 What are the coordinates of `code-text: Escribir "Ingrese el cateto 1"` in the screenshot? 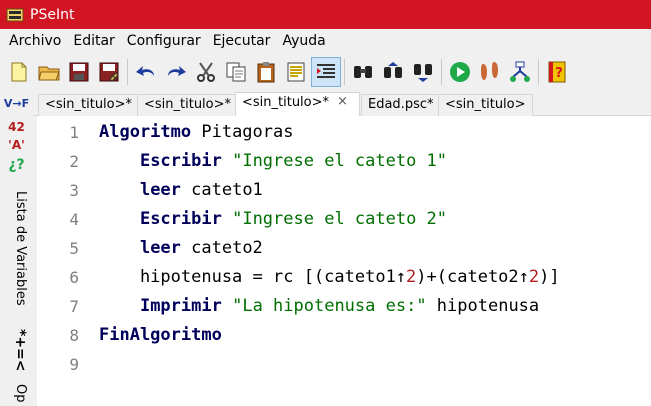 It's located at (273, 161).